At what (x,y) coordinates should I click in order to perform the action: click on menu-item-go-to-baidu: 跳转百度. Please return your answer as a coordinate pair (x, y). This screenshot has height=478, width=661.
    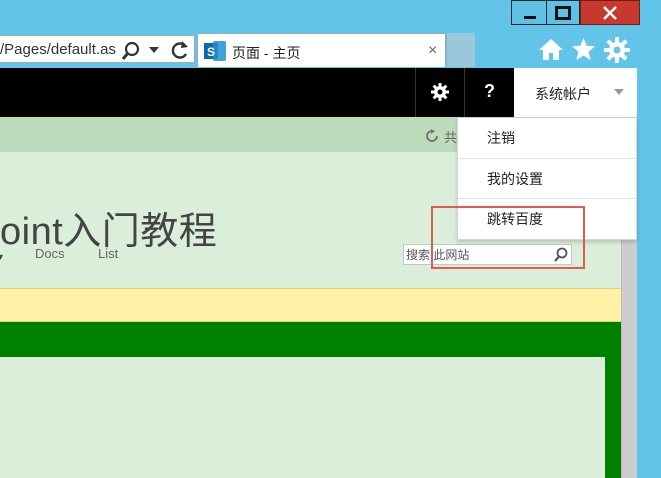
    Looking at the image, I should click on (547, 218).